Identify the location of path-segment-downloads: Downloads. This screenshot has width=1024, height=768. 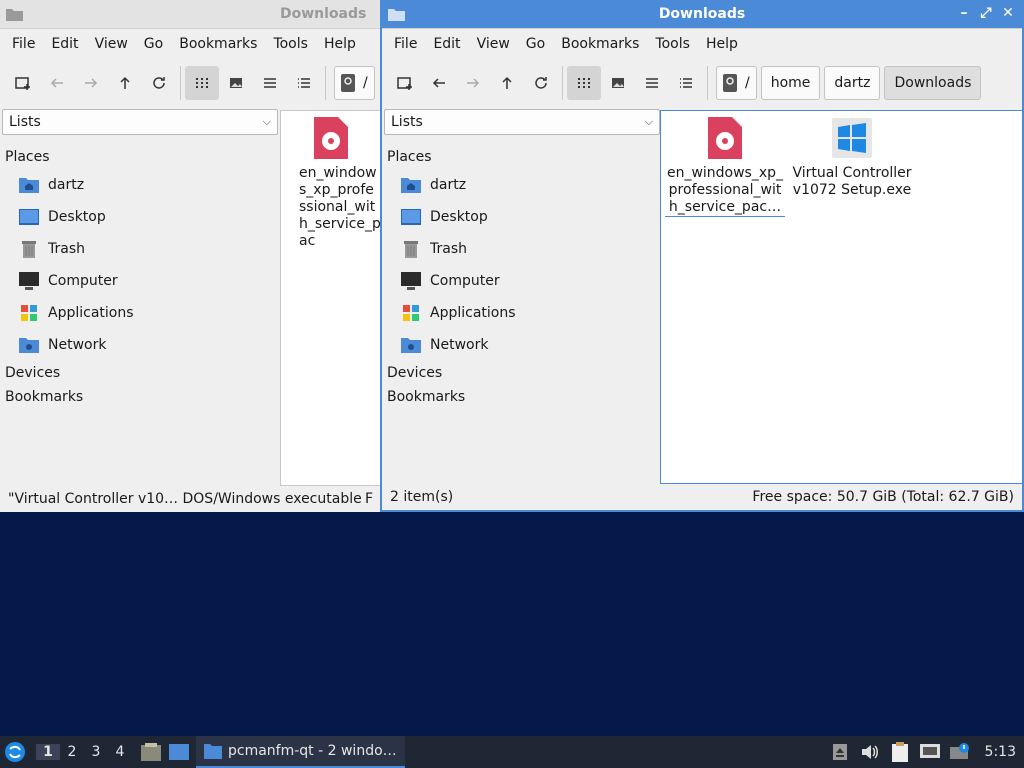
(933, 83).